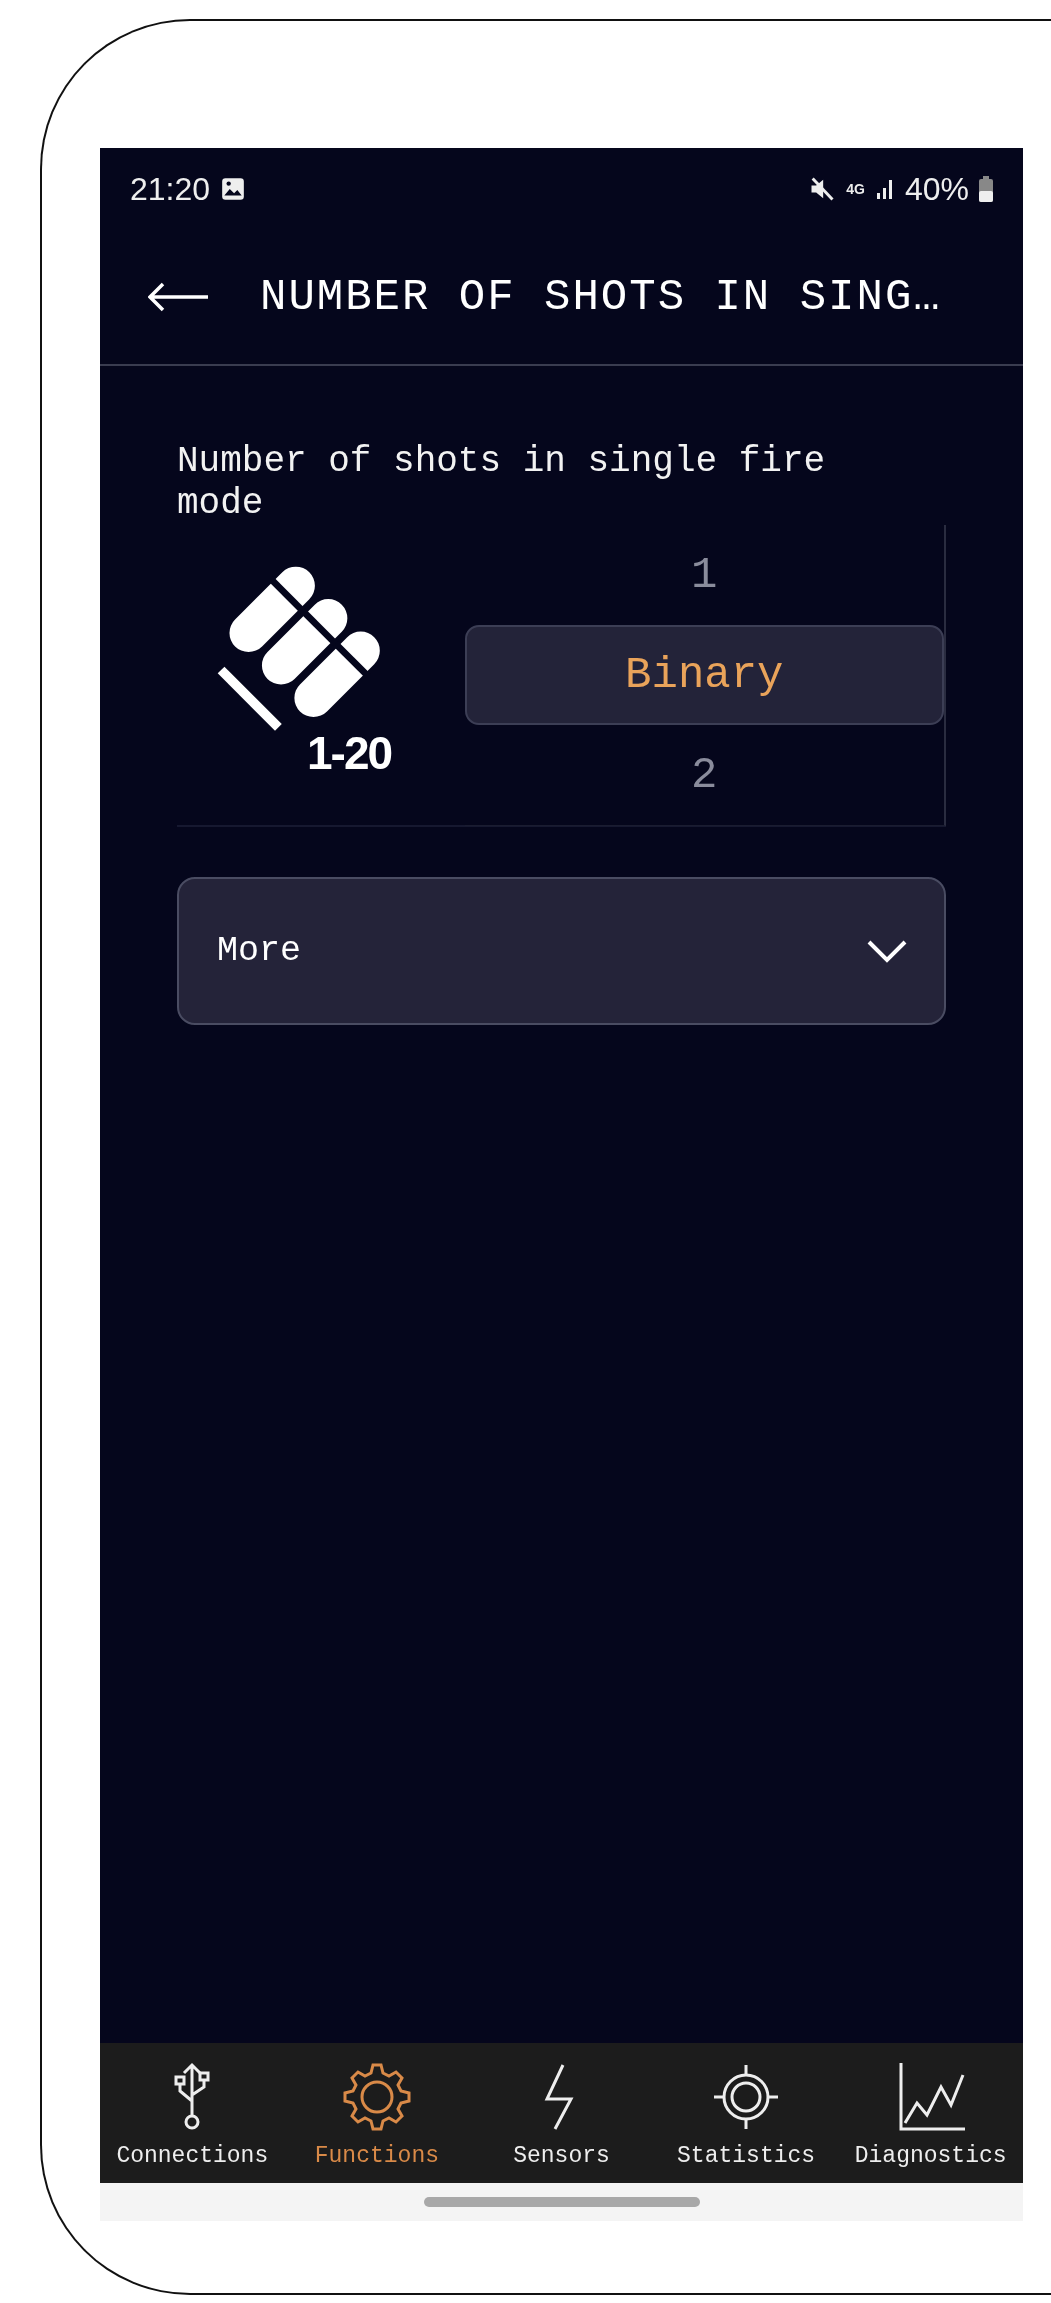 This screenshot has width=1051, height=2303. Describe the element at coordinates (561, 951) in the screenshot. I see `more-dropdown: More` at that location.